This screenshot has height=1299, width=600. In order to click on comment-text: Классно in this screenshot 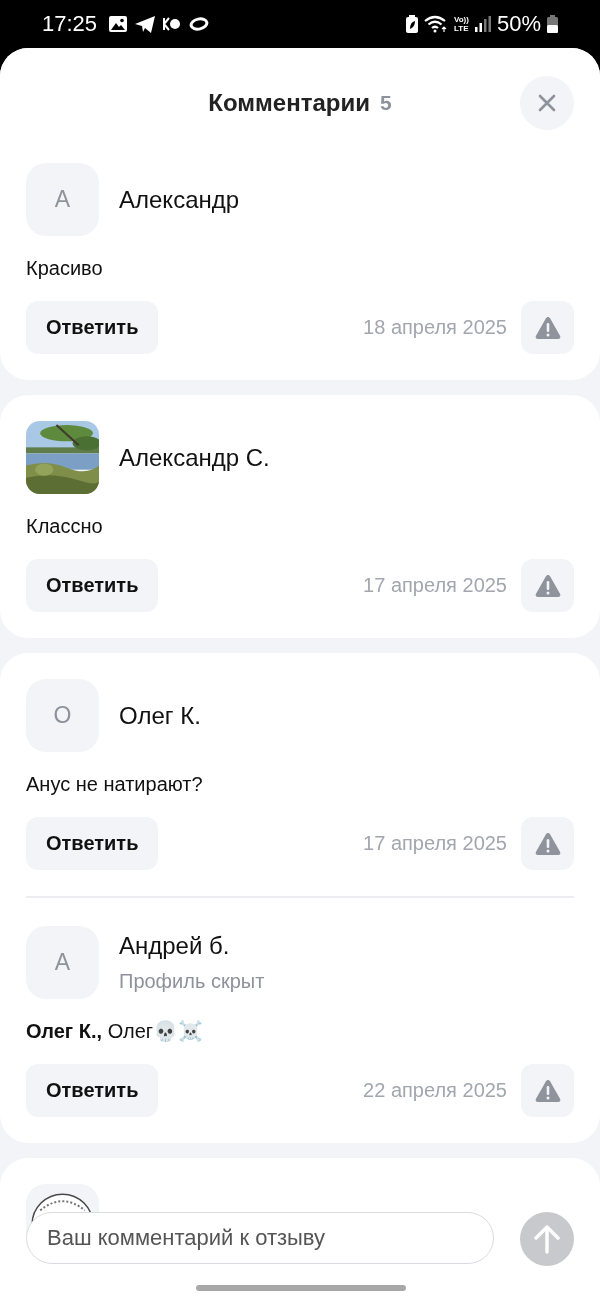, I will do `click(65, 526)`.